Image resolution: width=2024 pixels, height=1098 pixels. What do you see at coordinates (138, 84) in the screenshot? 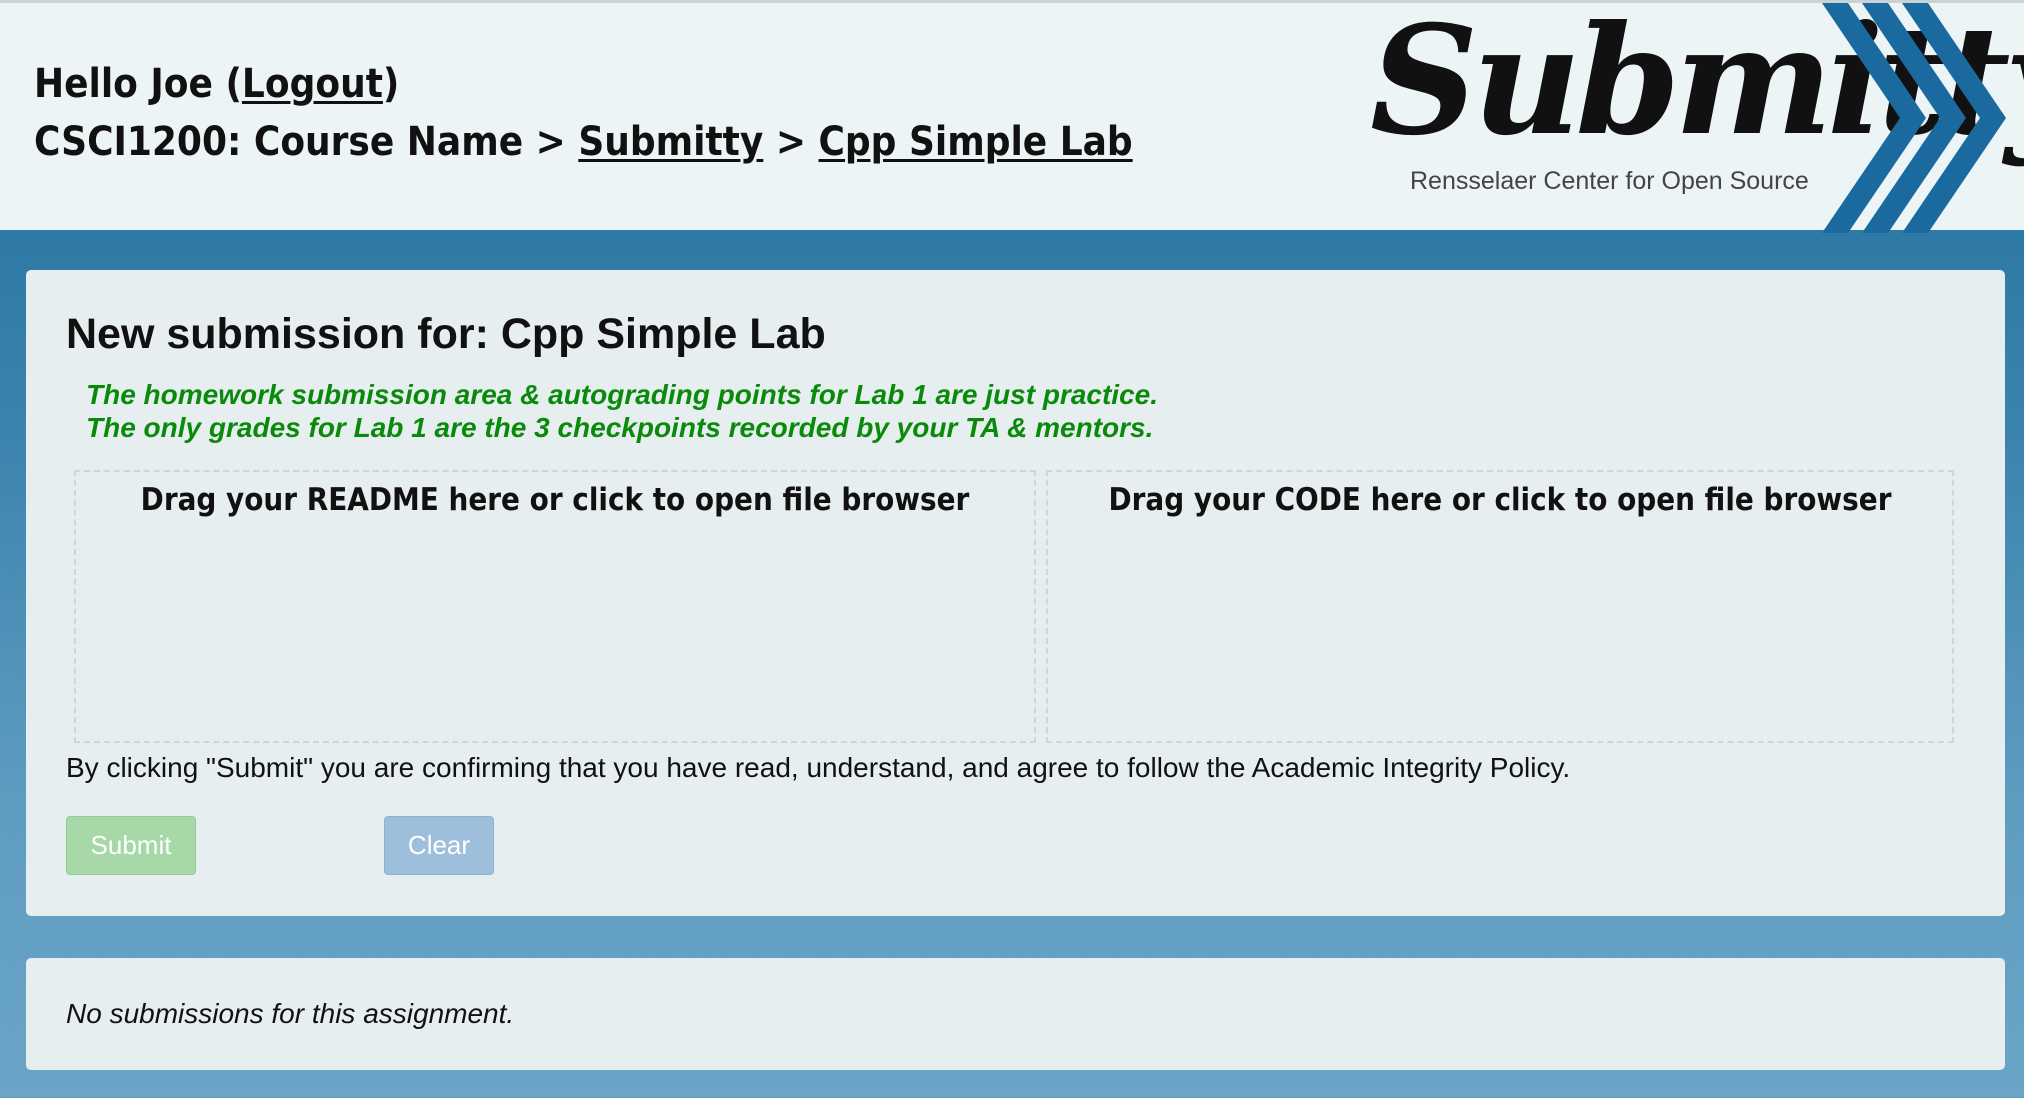
I see `greeting-prefix: Hello Joe (` at bounding box center [138, 84].